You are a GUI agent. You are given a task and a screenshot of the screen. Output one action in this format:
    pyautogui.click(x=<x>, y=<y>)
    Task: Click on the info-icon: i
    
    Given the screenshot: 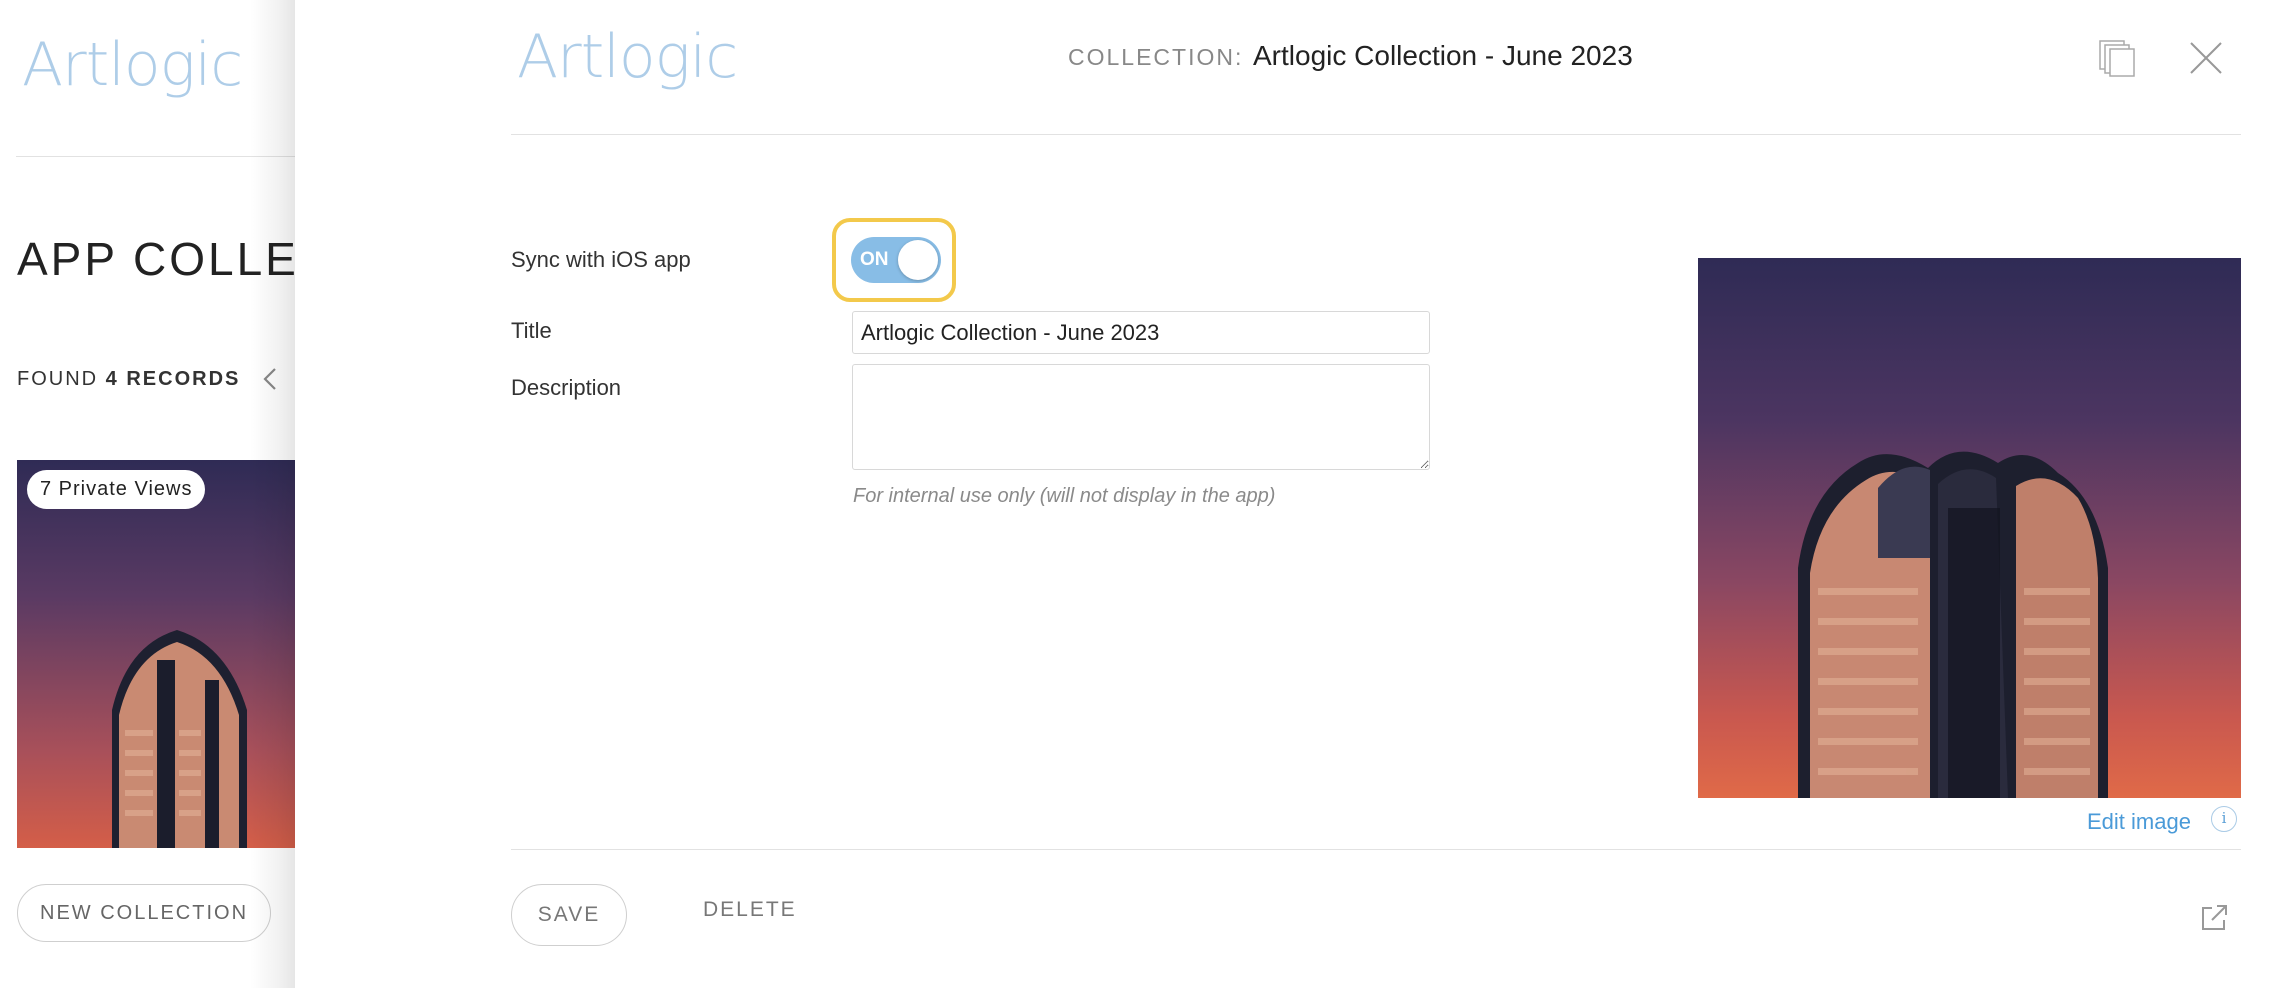 What is the action you would take?
    pyautogui.click(x=2224, y=819)
    